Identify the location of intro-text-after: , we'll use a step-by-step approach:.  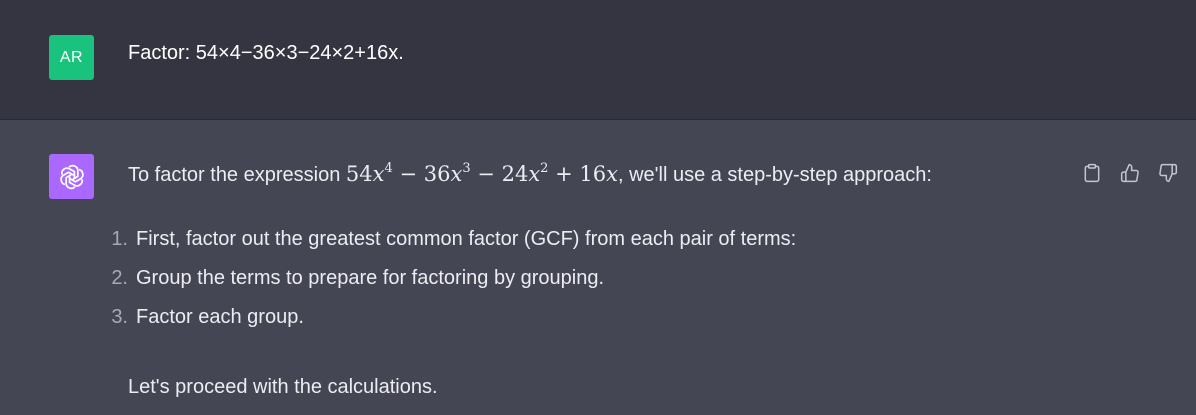
(775, 175).